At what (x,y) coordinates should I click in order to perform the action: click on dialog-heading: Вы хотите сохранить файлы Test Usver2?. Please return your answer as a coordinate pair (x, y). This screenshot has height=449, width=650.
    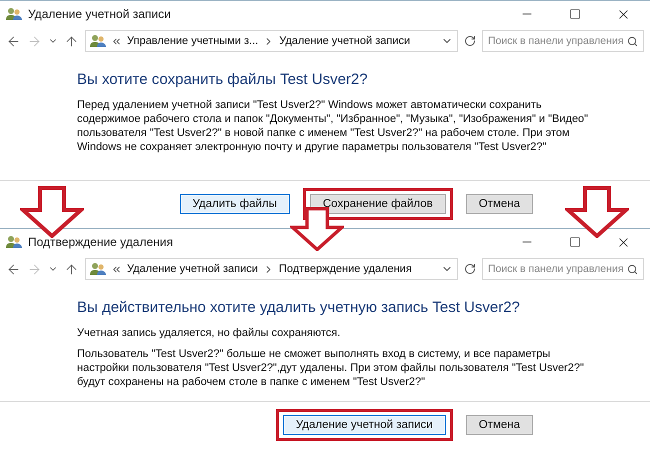
    Looking at the image, I should click on (223, 79).